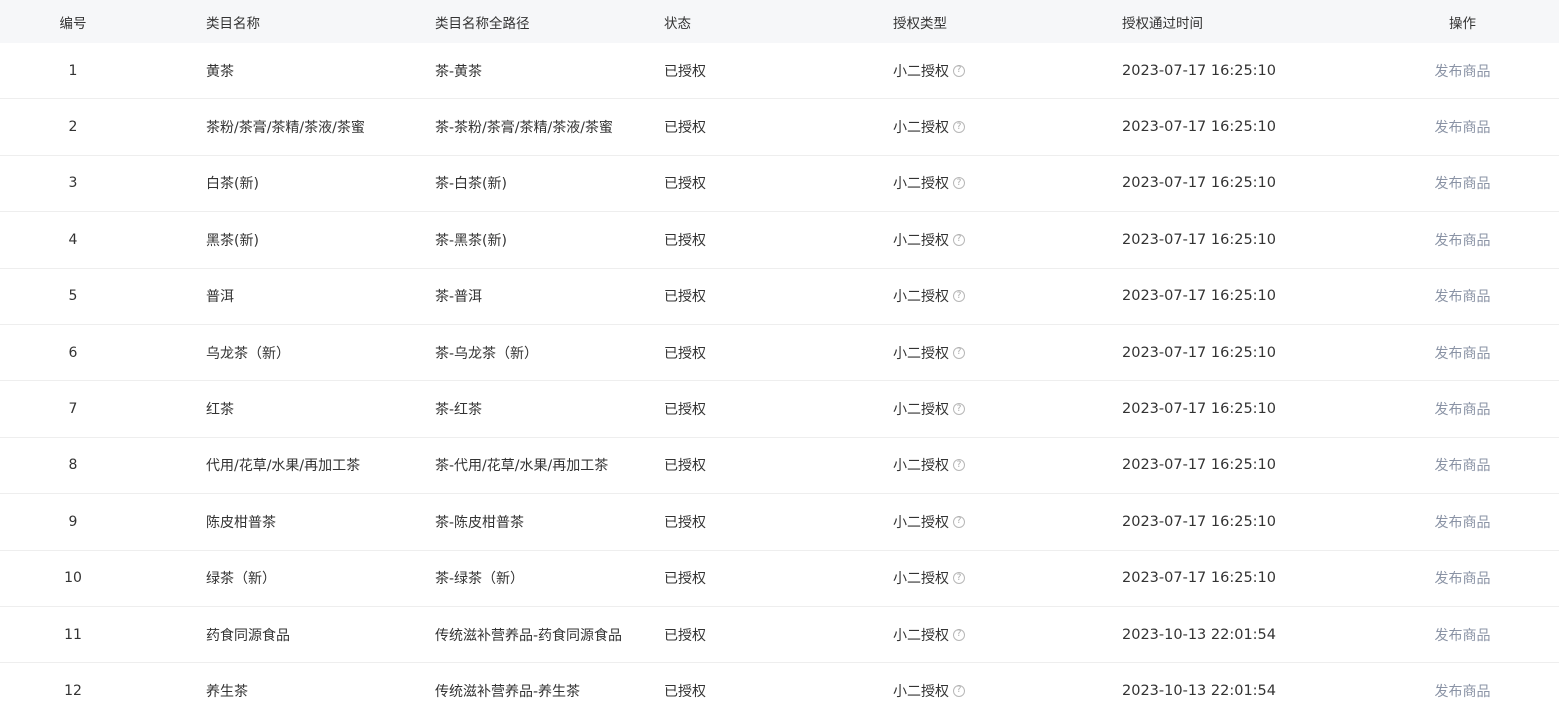 The height and width of the screenshot is (719, 1559). I want to click on cell-category-name: 红茶, so click(220, 410).